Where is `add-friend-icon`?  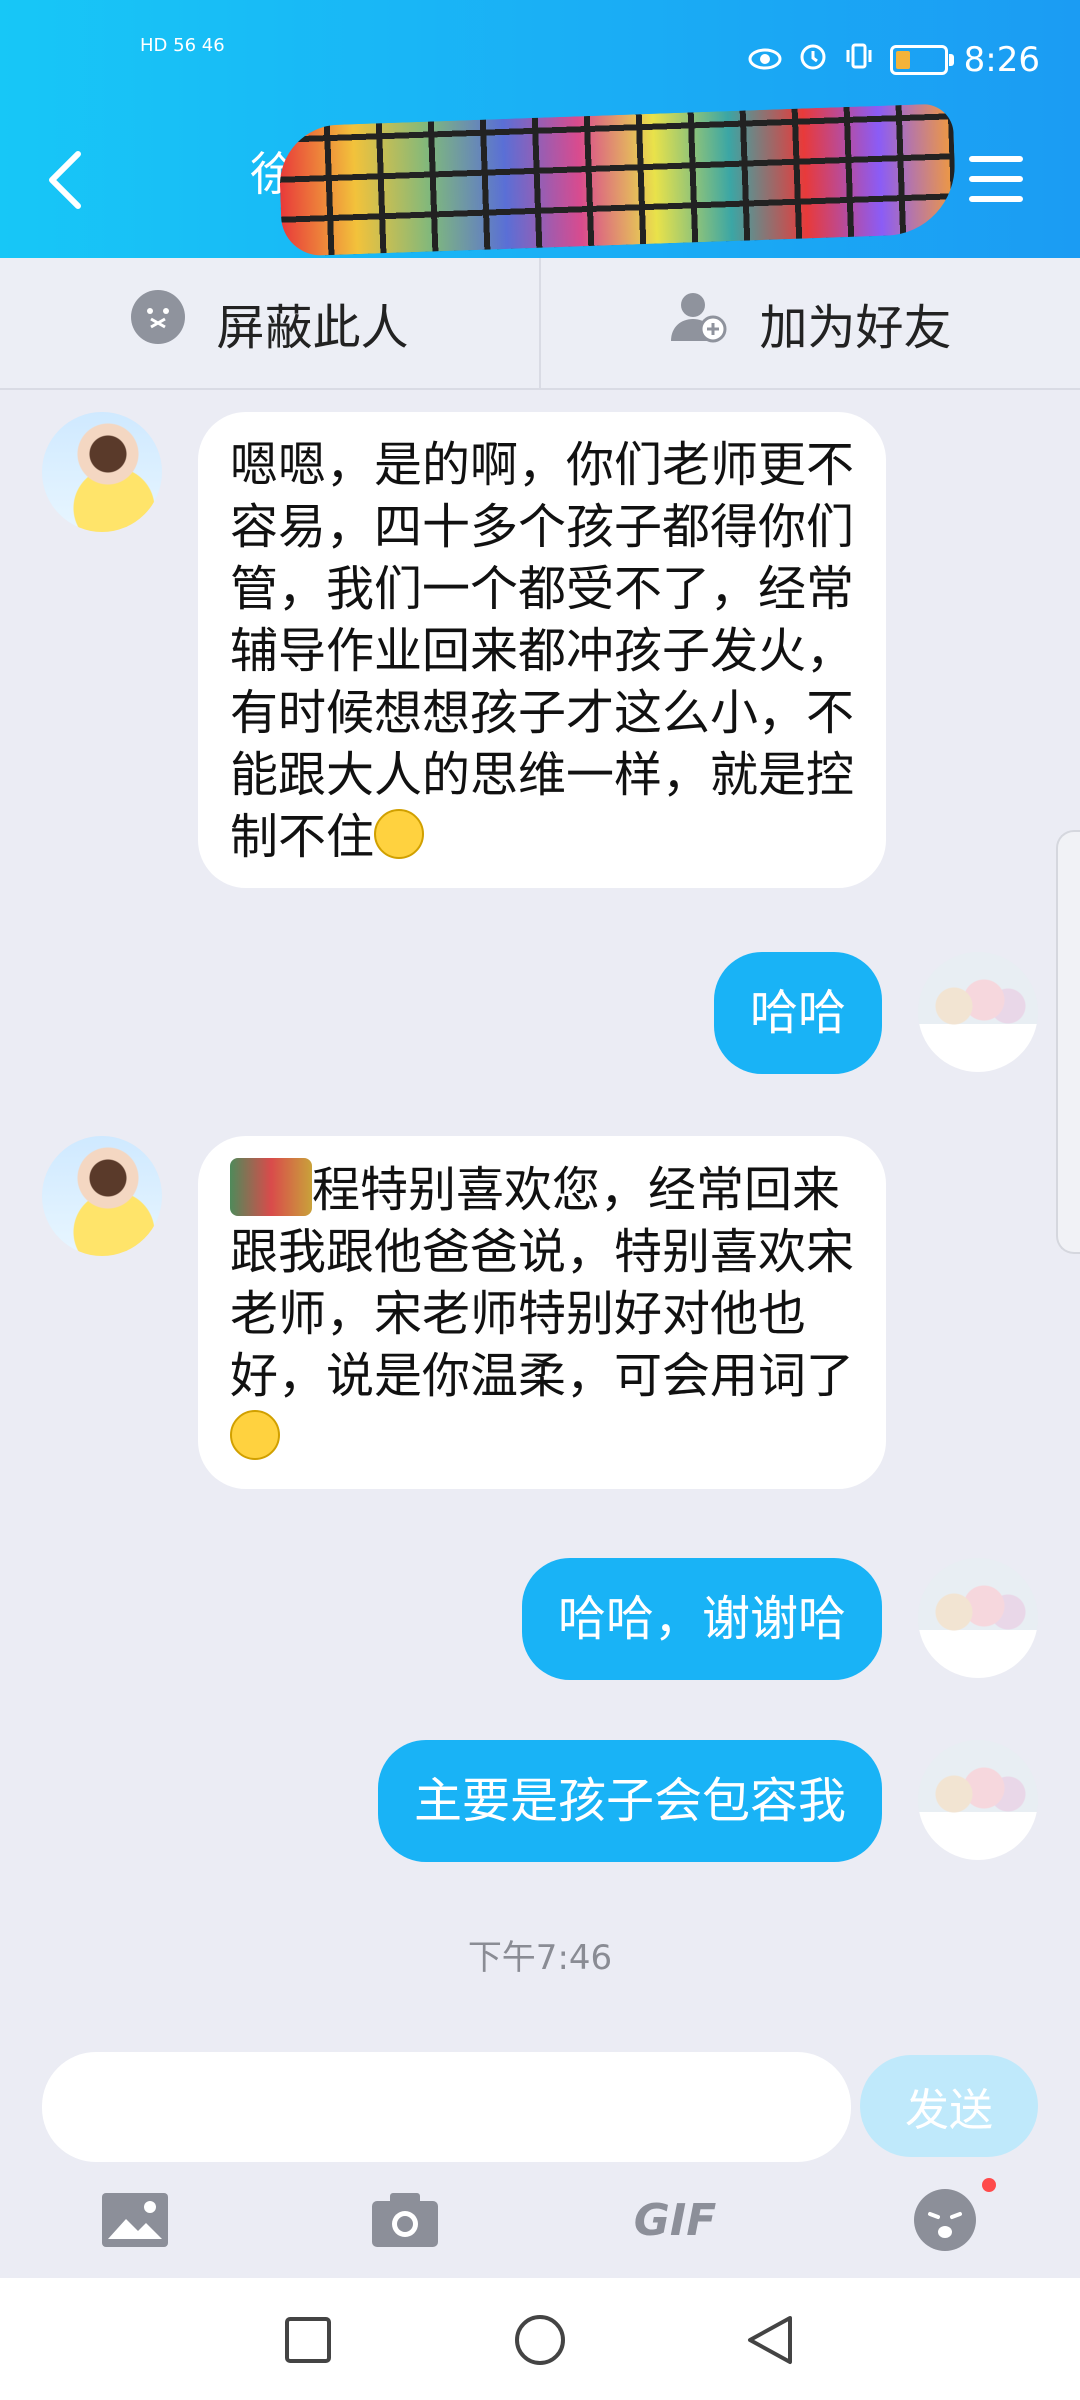 add-friend-icon is located at coordinates (699, 323).